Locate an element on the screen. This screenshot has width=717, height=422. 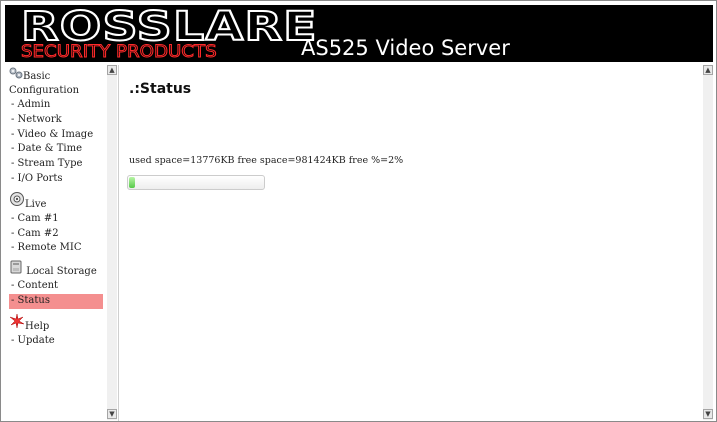
nav-section-live: Live is located at coordinates (56, 199).